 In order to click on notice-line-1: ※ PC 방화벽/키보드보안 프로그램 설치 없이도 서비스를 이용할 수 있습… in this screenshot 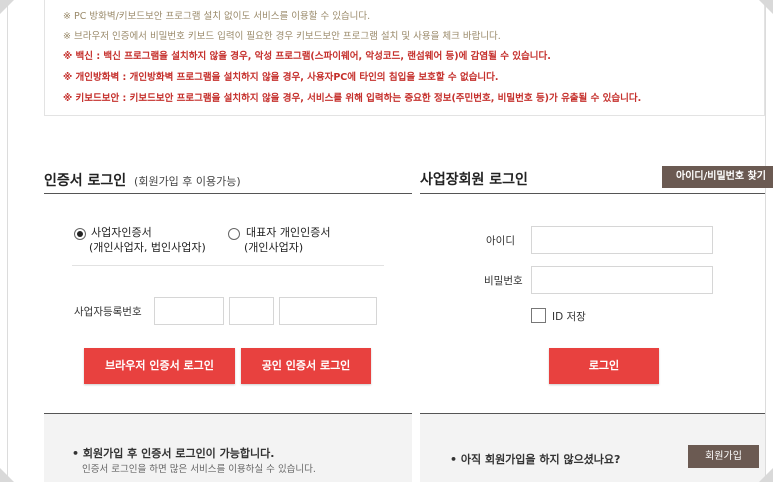, I will do `click(217, 16)`.